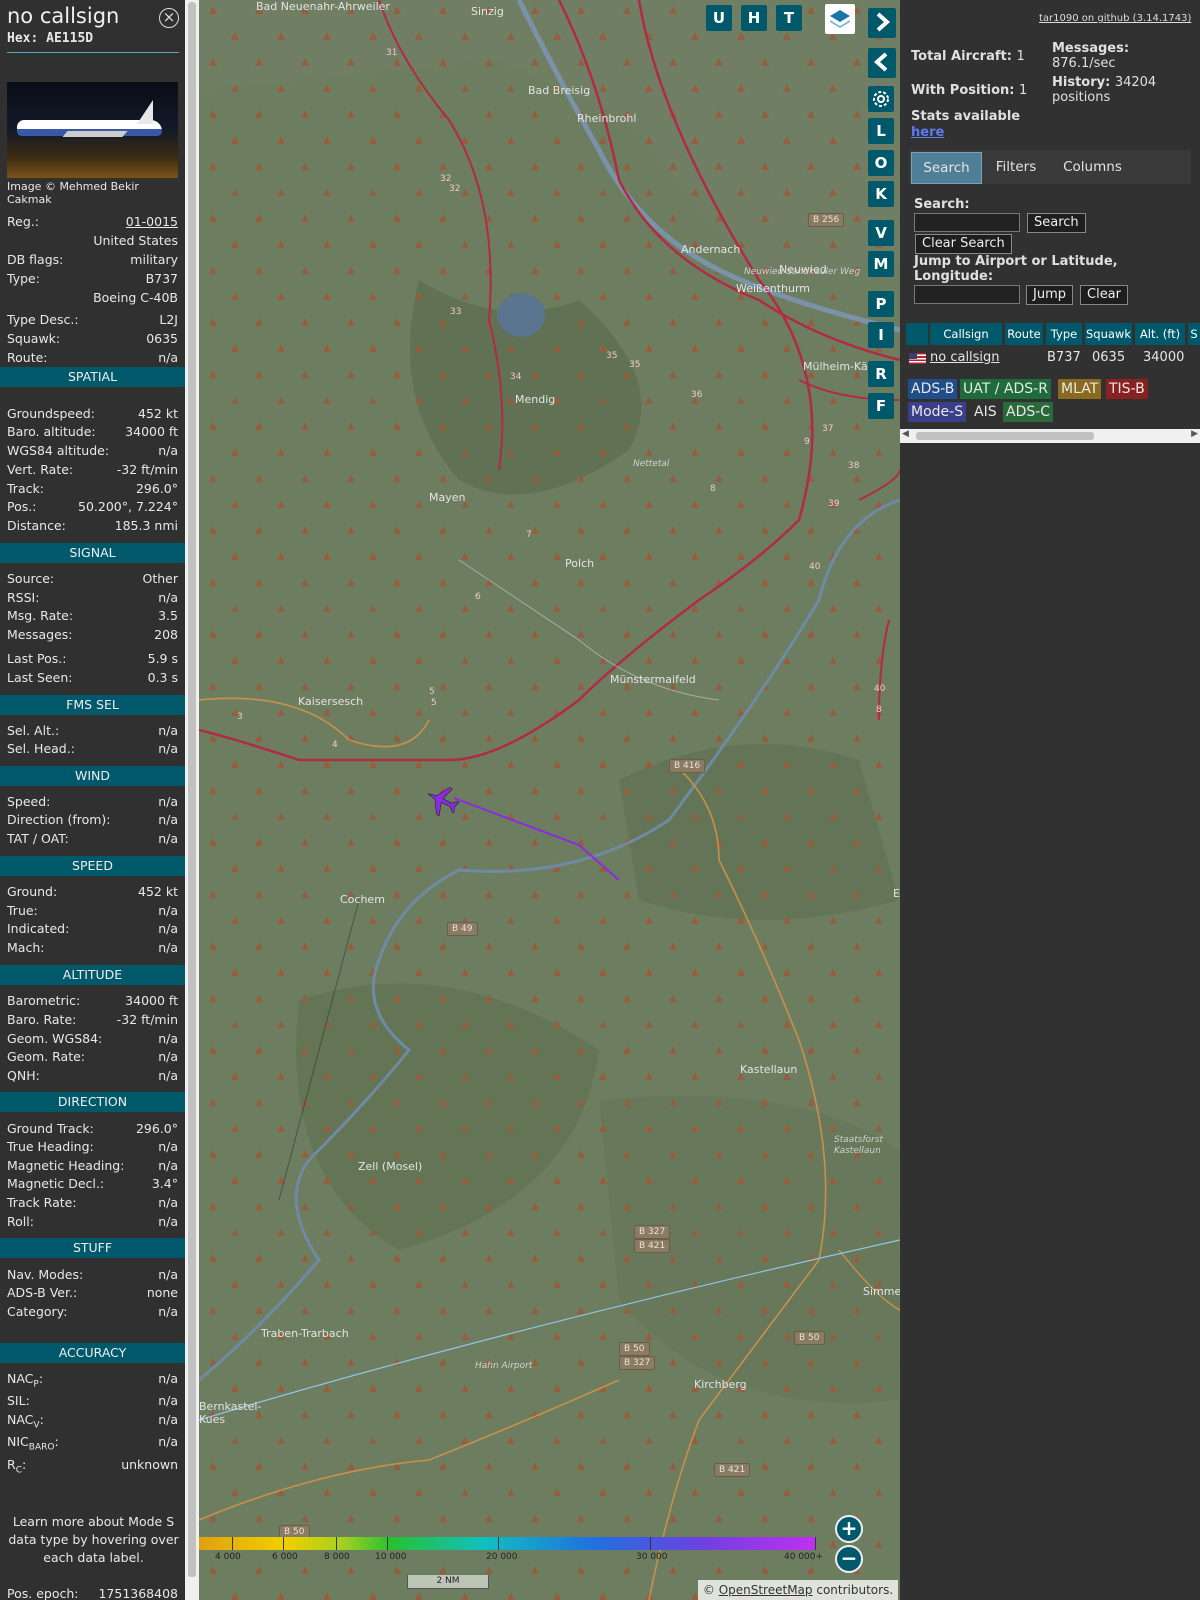 The height and width of the screenshot is (1600, 1200). What do you see at coordinates (152, 222) in the screenshot?
I see `registration-link: 01-0015` at bounding box center [152, 222].